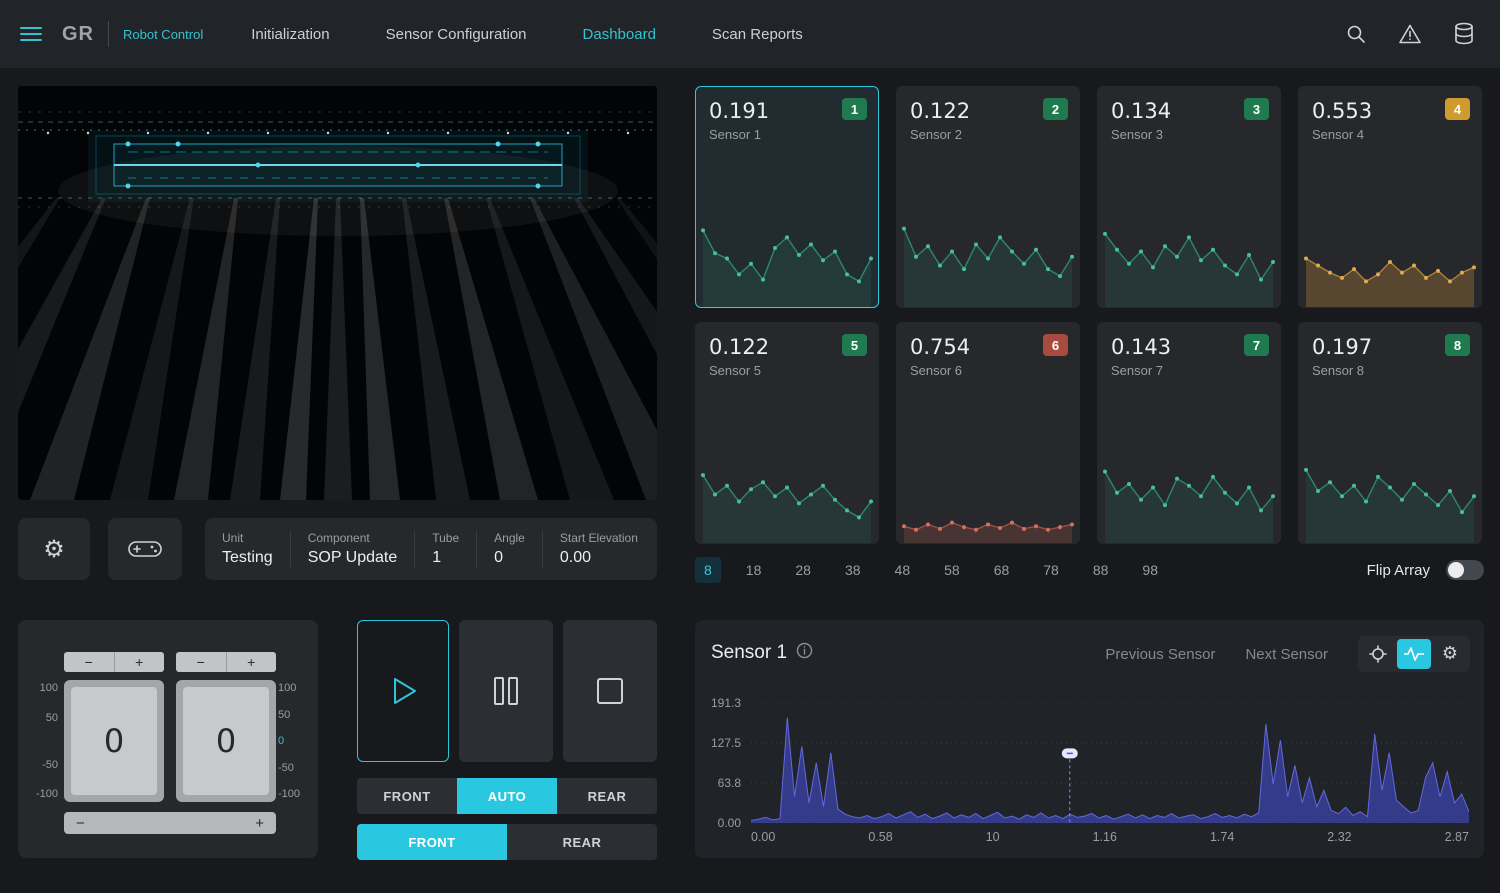  I want to click on chart-title-wrap: Sensor 1, so click(762, 653).